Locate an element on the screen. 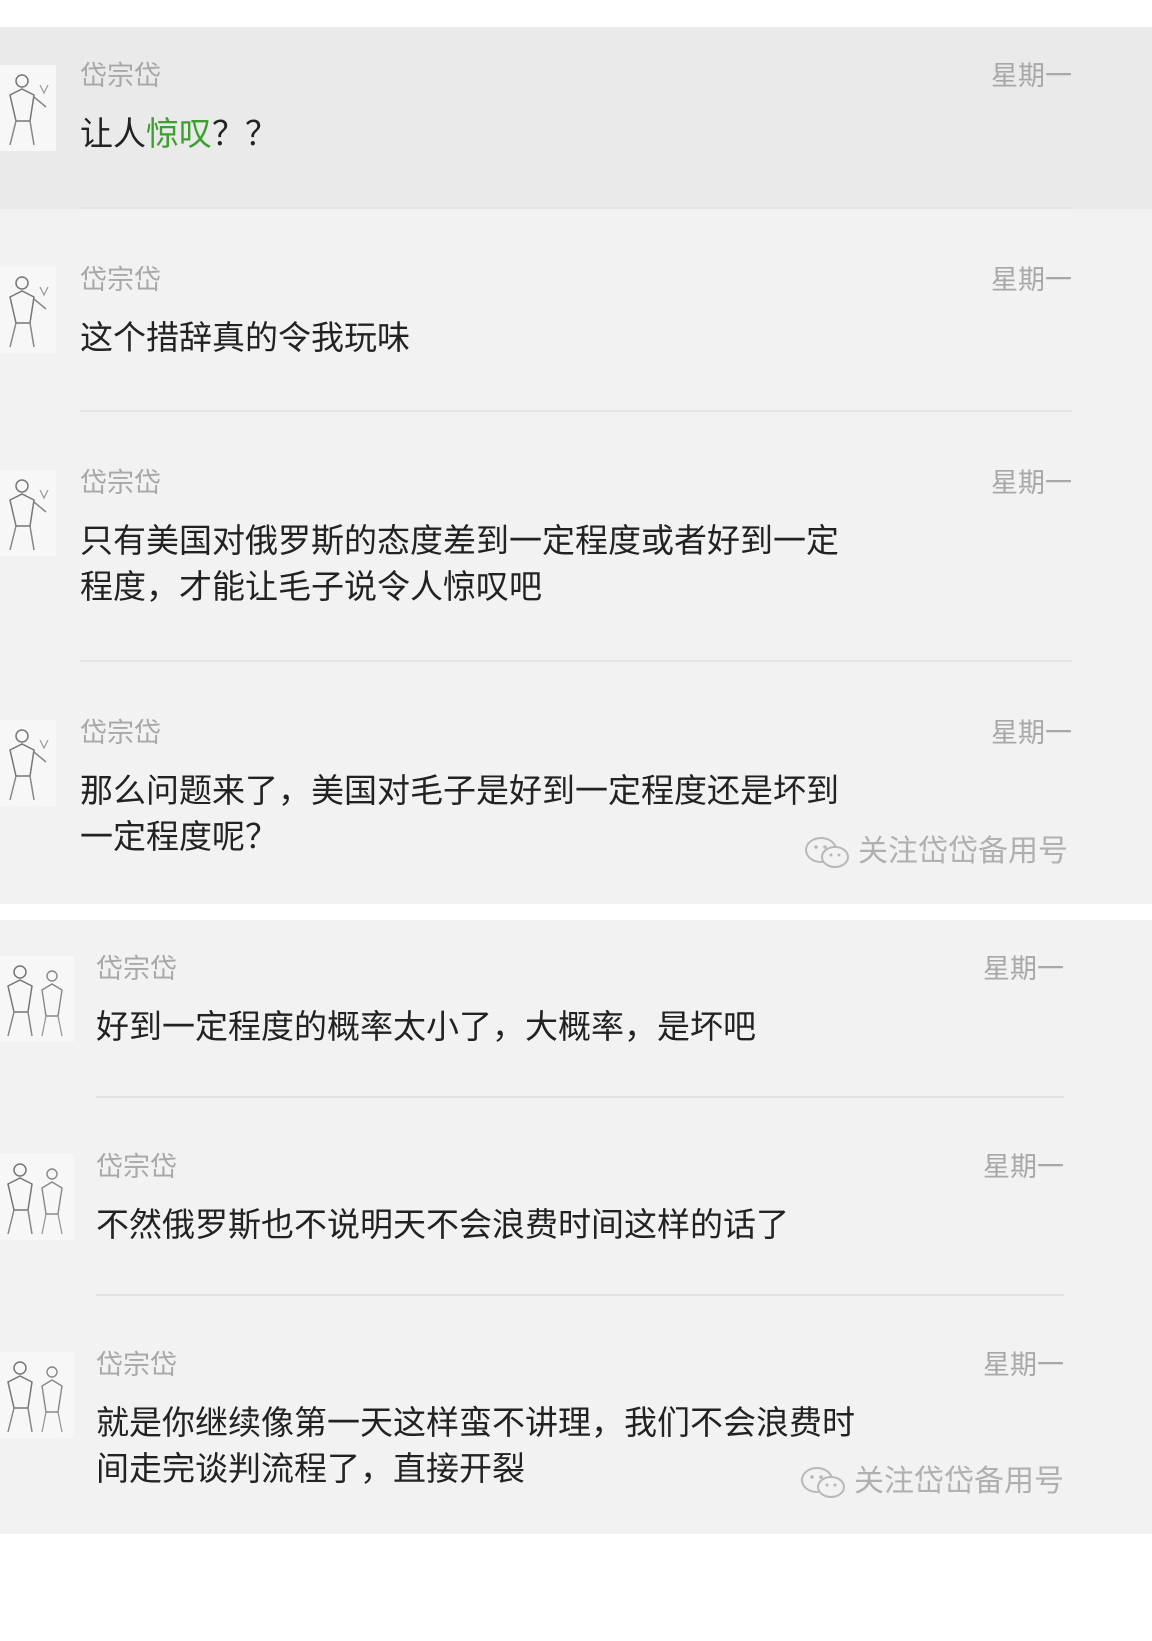 The image size is (1152, 1641). comment-item: 岱宗岱 星期一 这个措辞真的令我玩味 is located at coordinates (576, 310).